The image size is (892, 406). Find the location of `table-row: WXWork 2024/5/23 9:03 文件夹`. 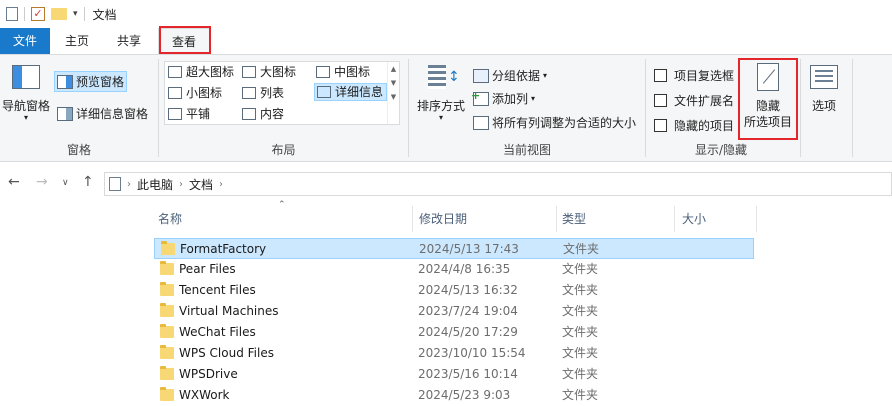

table-row: WXWork 2024/5/23 9:03 文件夹 is located at coordinates (454, 395).